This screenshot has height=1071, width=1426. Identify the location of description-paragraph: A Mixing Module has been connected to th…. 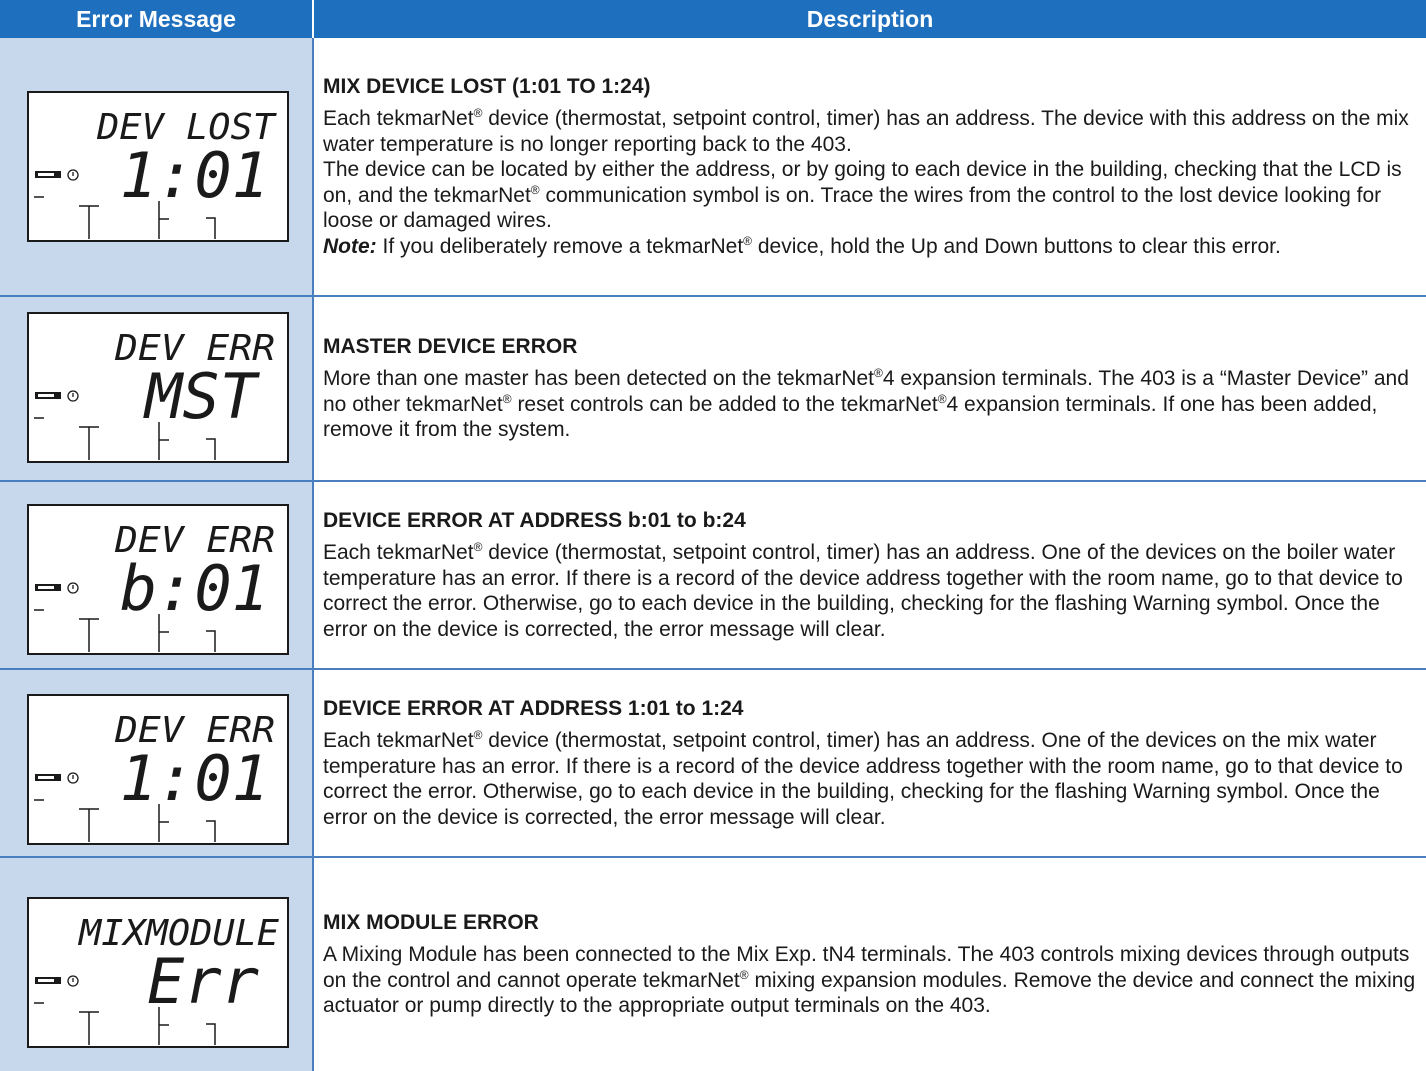
(869, 980).